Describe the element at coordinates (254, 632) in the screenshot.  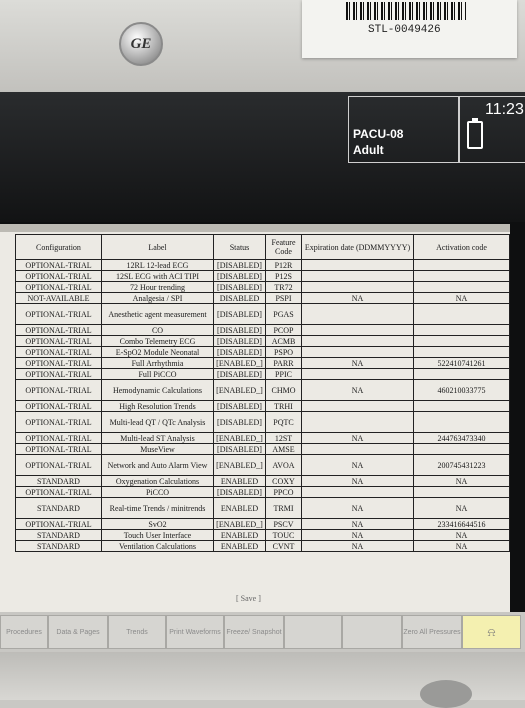
I see `menu-freeze-snapshot: Freeze/ Snapshot` at that location.